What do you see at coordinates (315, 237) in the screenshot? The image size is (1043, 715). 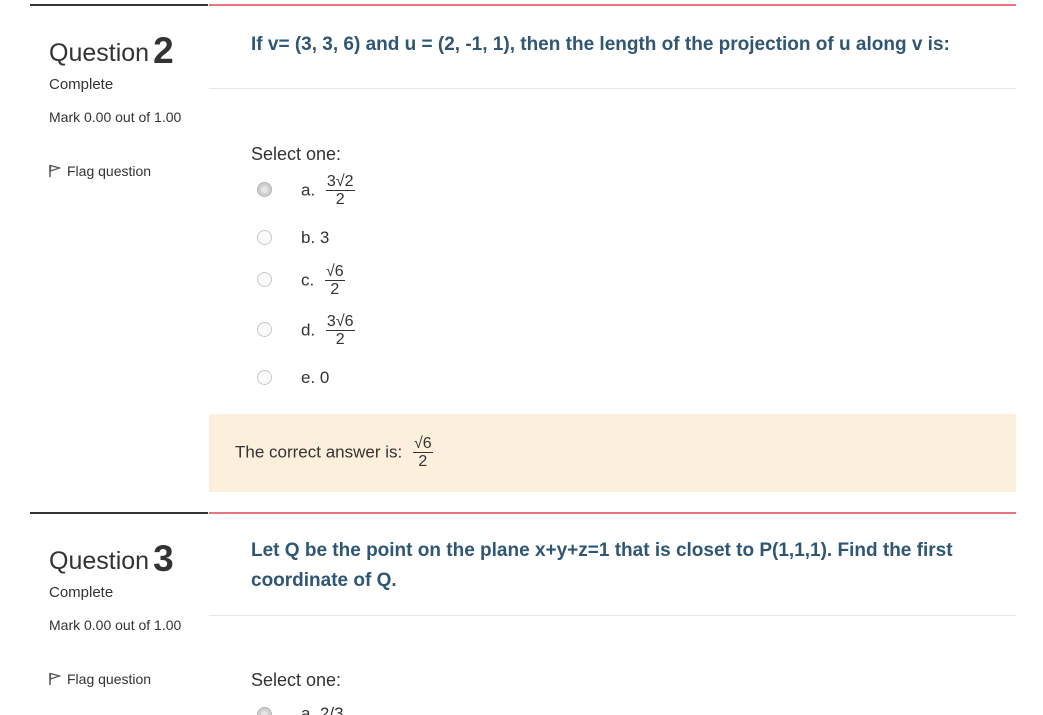 I see `option-b-label: b. 3` at bounding box center [315, 237].